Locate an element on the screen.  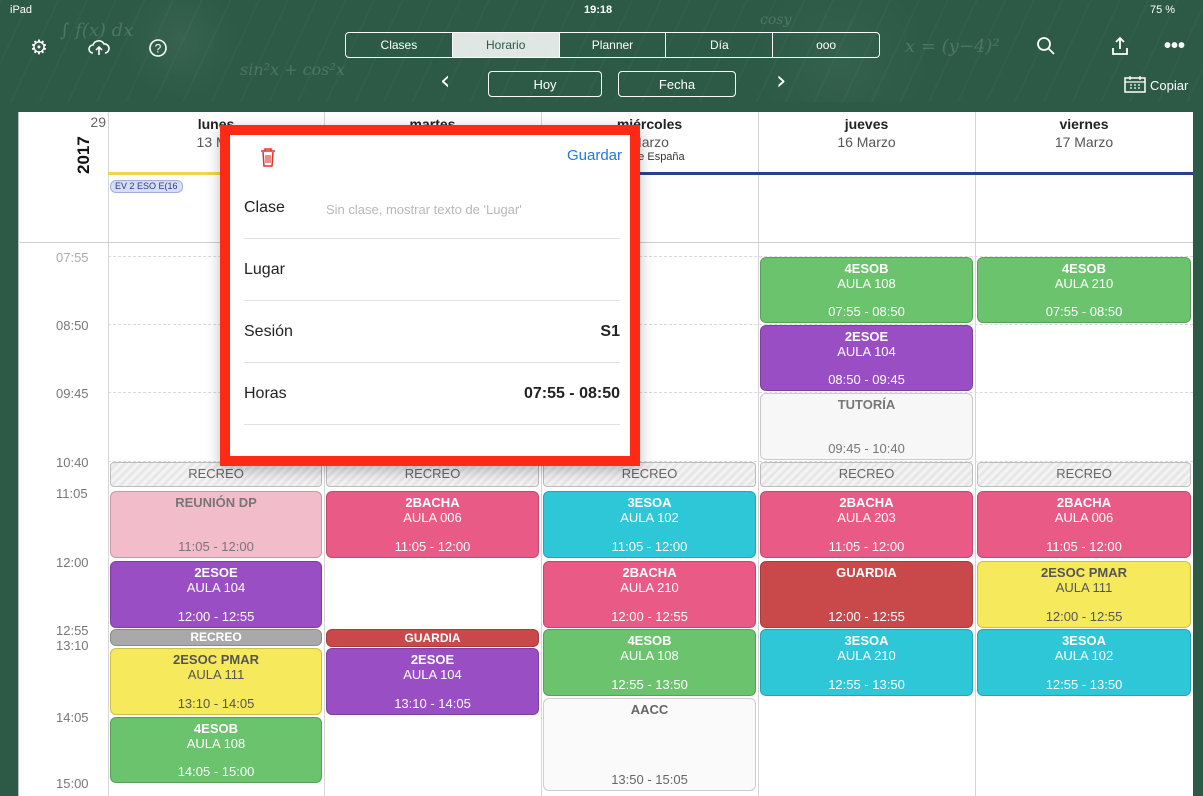
class-placeholder: Sin clase, mostrar texto de 'Lugar' is located at coordinates (424, 209).